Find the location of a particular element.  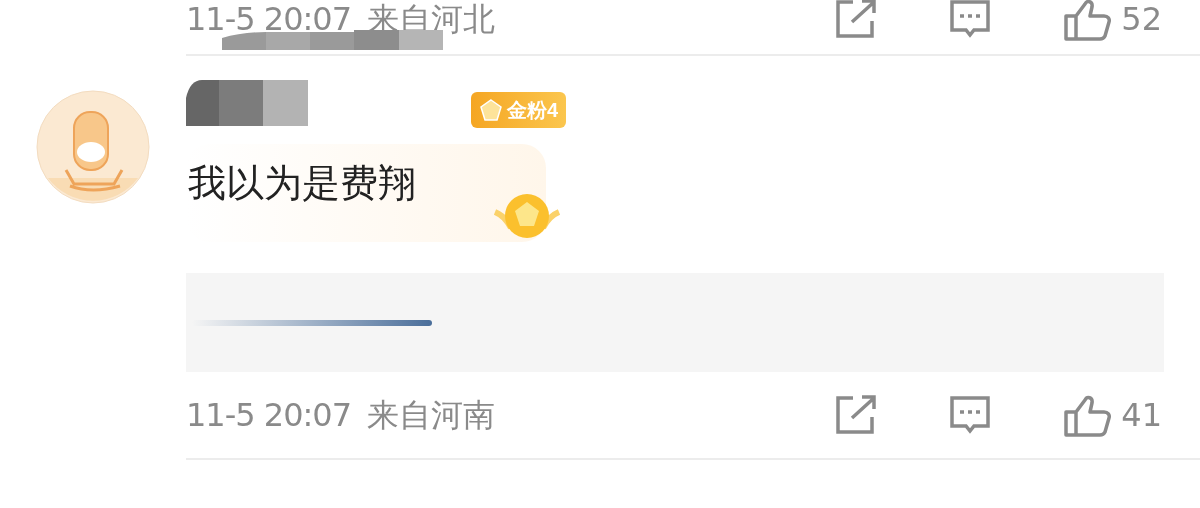

like-count: 52 is located at coordinates (1141, 20).